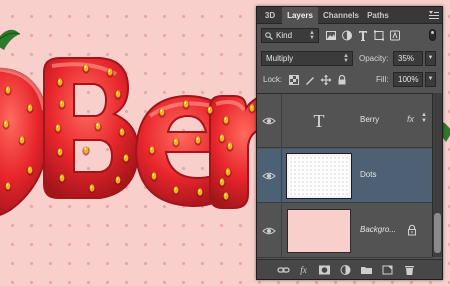  I want to click on lock-transparent-pixels-icon, so click(294, 80).